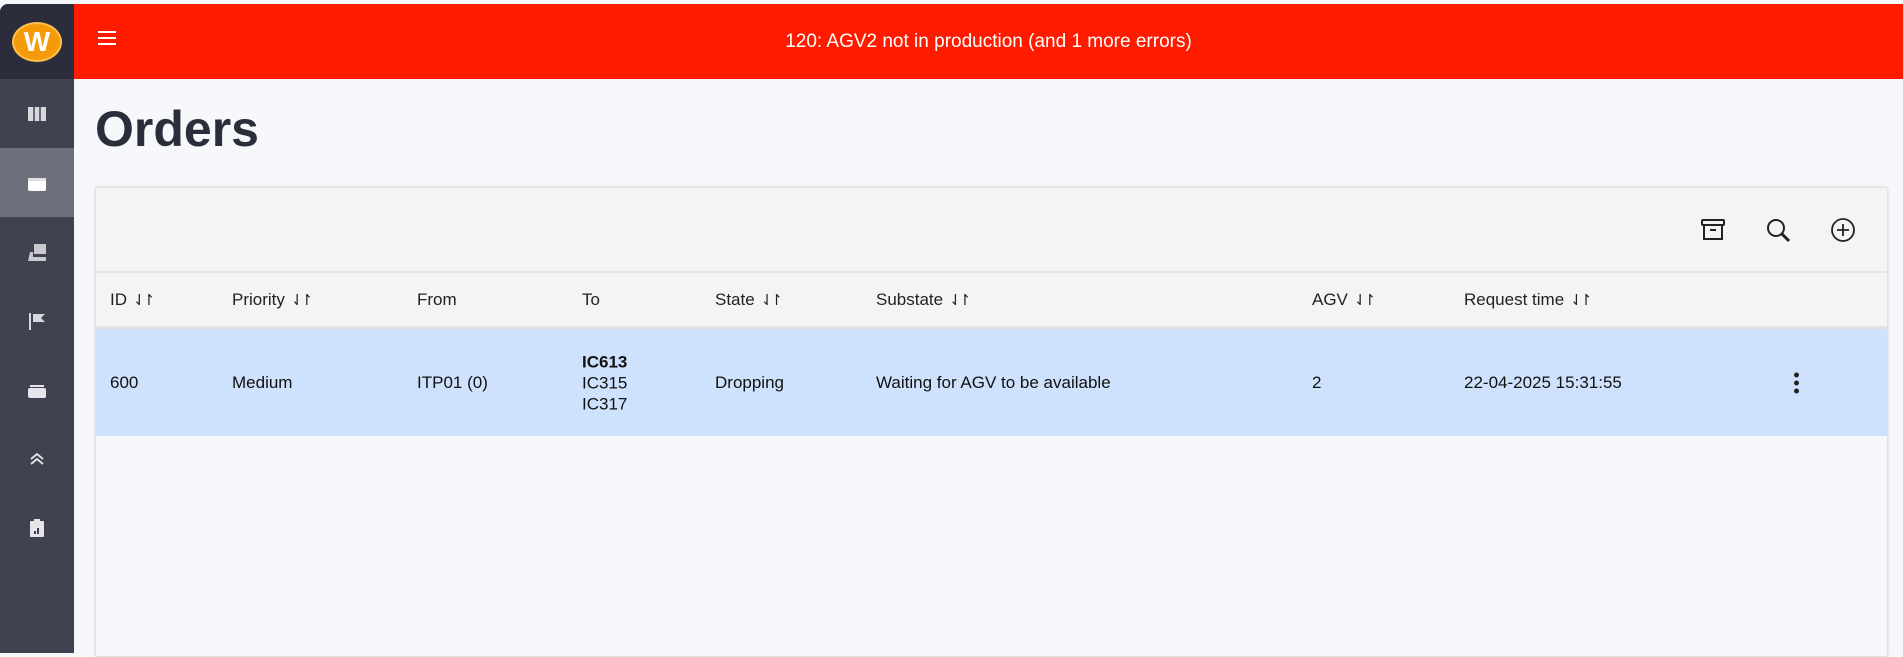 The image size is (1903, 657). I want to click on sidebar: W, so click(37, 328).